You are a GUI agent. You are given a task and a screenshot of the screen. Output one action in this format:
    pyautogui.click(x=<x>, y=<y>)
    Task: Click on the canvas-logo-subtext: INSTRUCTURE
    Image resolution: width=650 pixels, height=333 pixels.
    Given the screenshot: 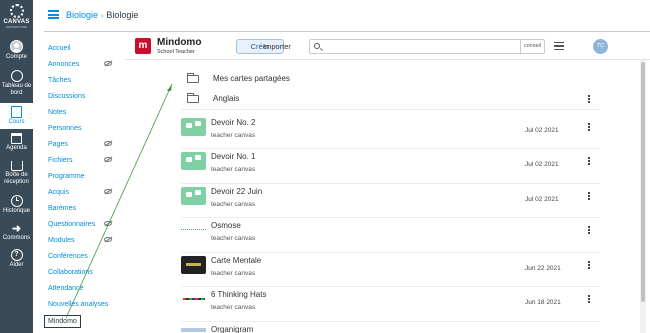 What is the action you would take?
    pyautogui.click(x=16, y=27)
    